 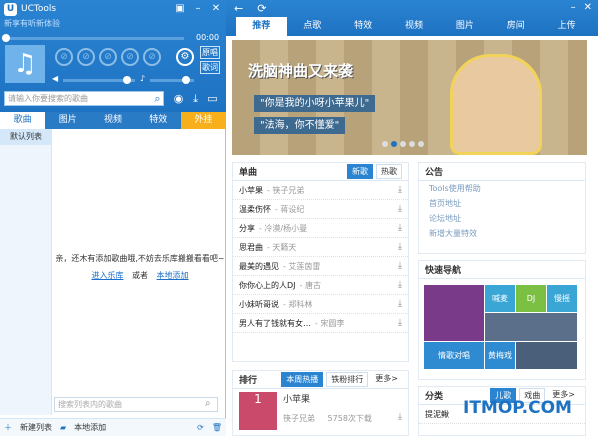 I want to click on close-button: ✕, so click(x=216, y=9).